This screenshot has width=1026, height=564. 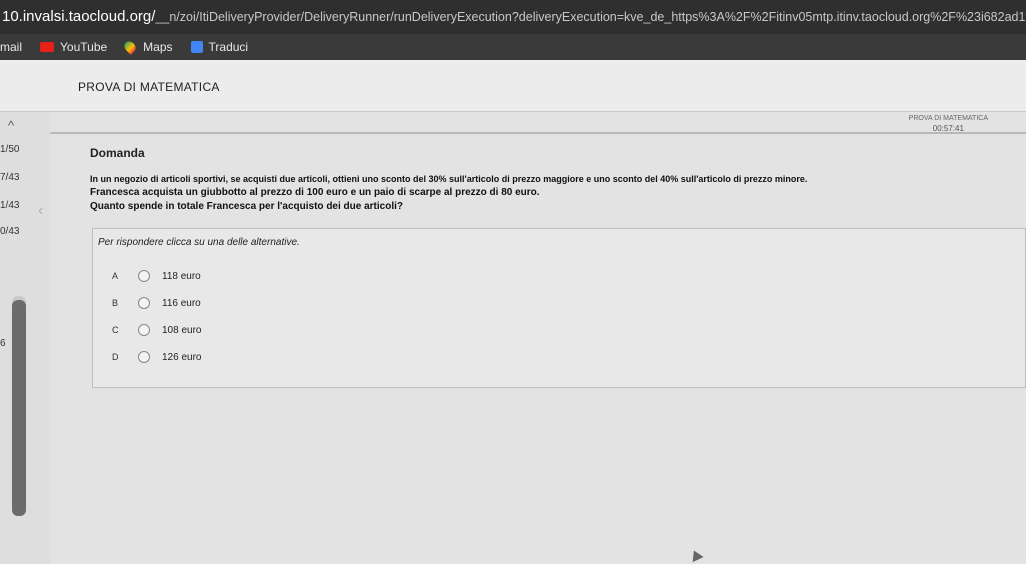 I want to click on question-label: Domanda, so click(x=117, y=153).